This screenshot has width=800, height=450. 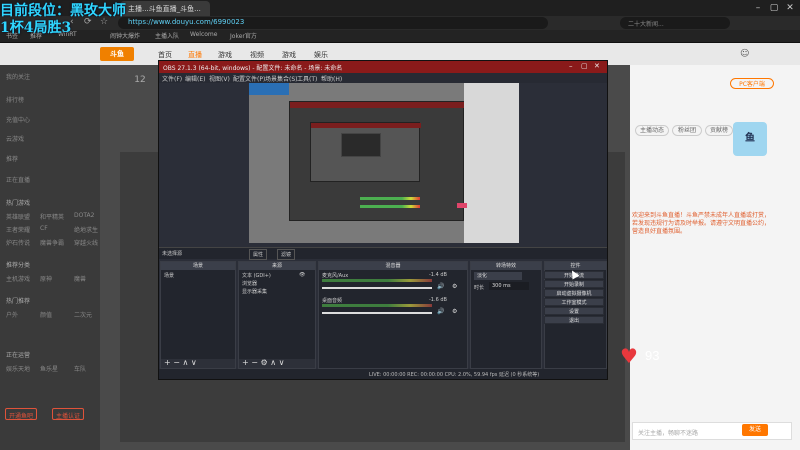 I want to click on nav-item: 直播, so click(x=195, y=55).